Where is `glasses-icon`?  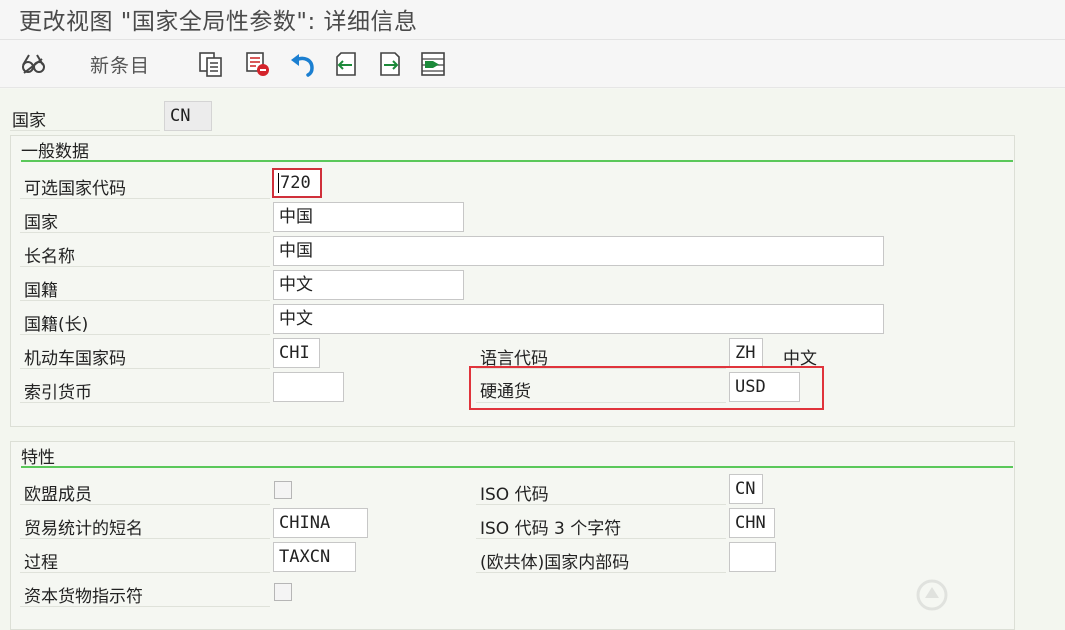
glasses-icon is located at coordinates (33, 64).